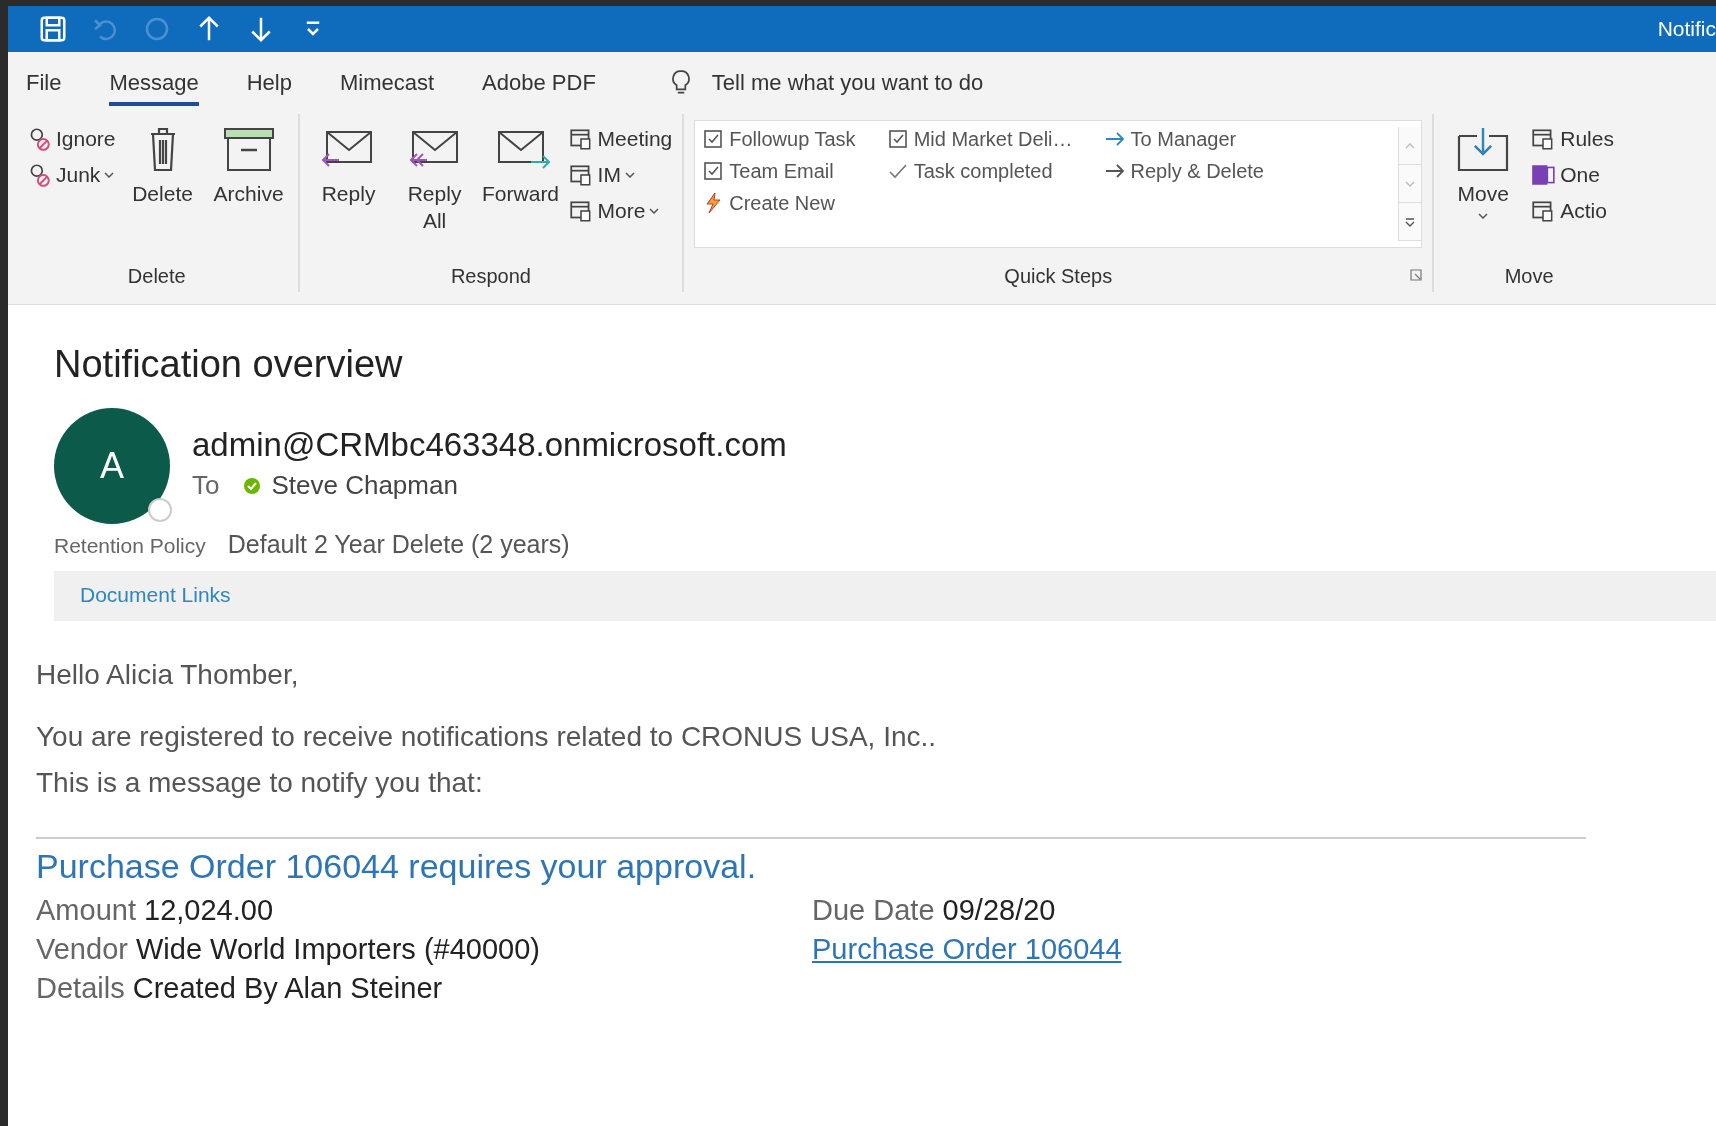  Describe the element at coordinates (520, 166) in the screenshot. I see `ribbon-button: Forward` at that location.